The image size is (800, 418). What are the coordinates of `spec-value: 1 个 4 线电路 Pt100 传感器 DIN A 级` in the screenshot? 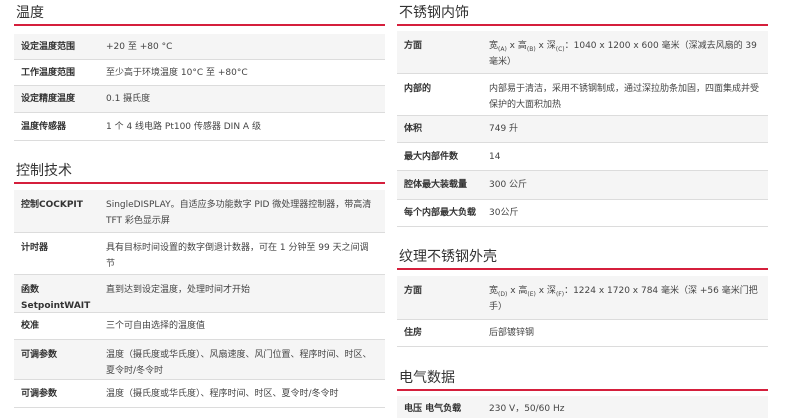 It's located at (183, 126).